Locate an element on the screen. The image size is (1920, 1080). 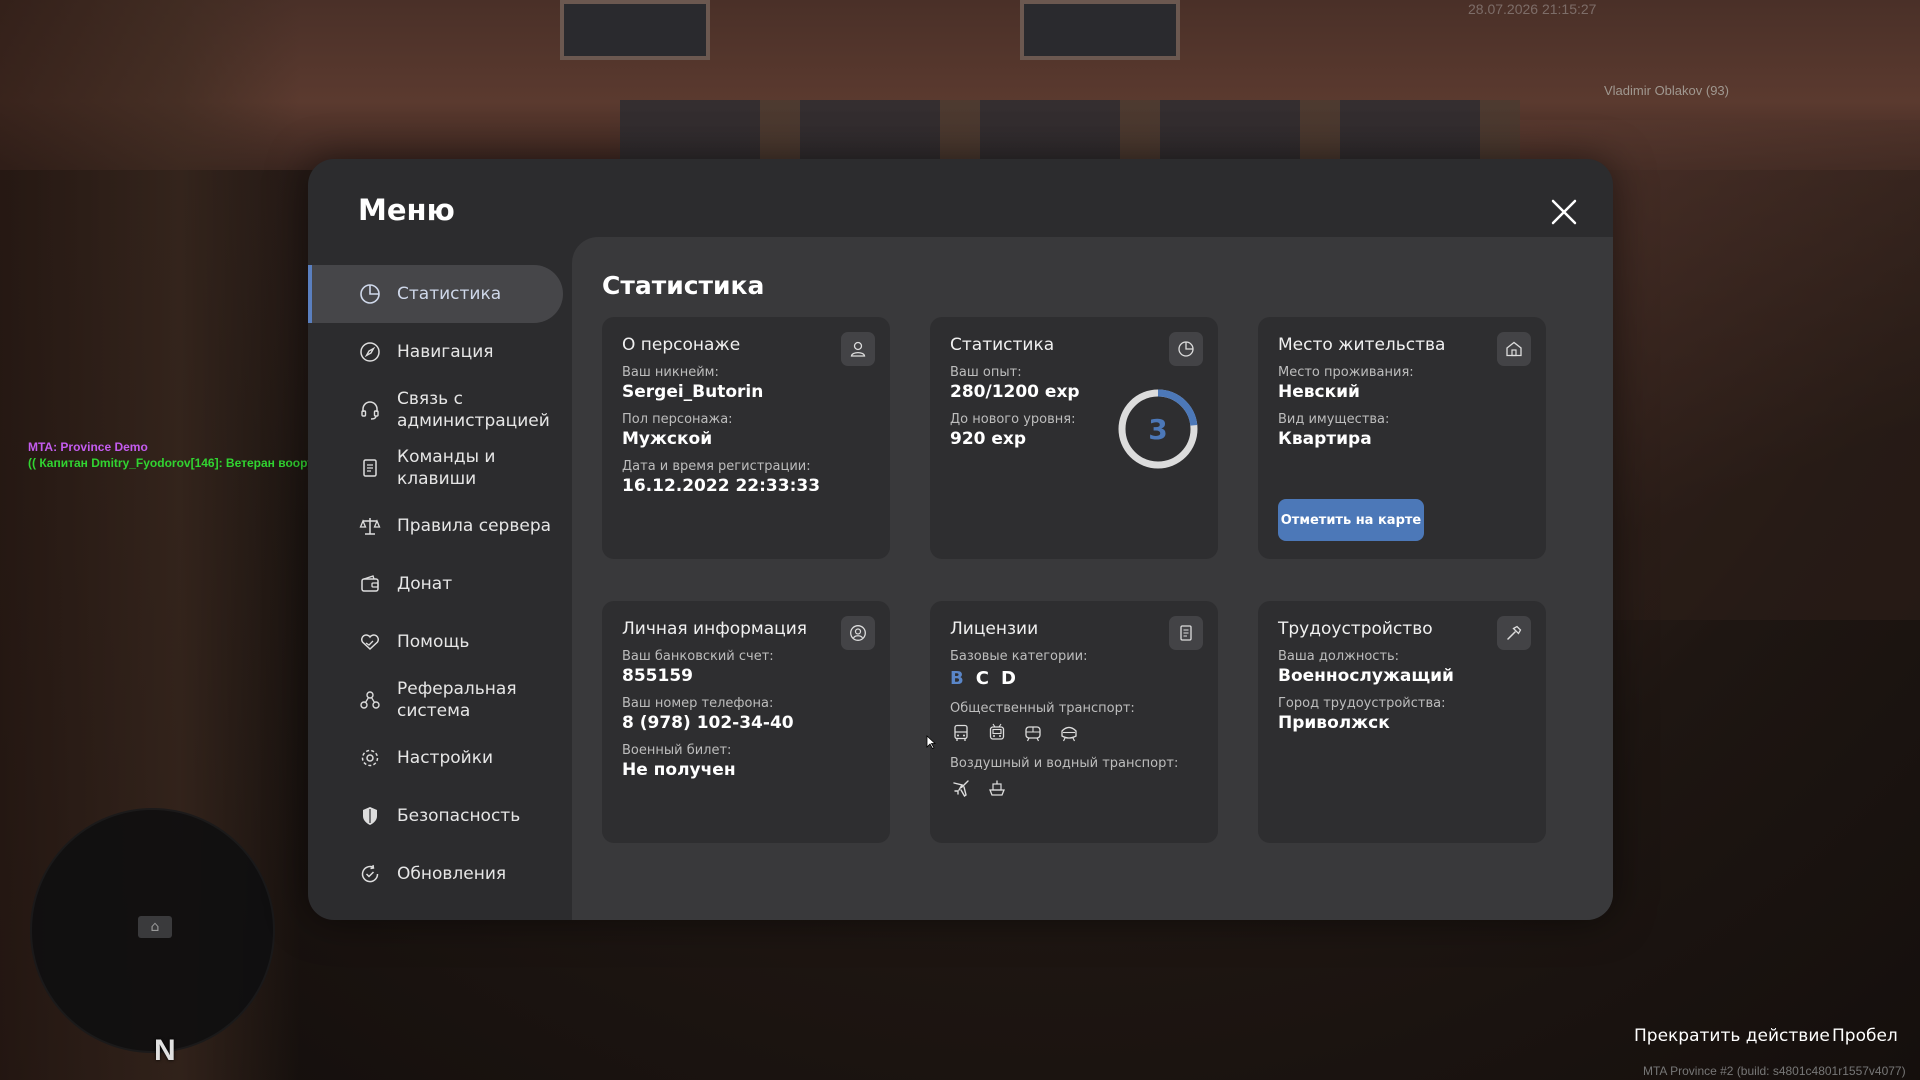
property-type-value: Квартира is located at coordinates (1325, 439).